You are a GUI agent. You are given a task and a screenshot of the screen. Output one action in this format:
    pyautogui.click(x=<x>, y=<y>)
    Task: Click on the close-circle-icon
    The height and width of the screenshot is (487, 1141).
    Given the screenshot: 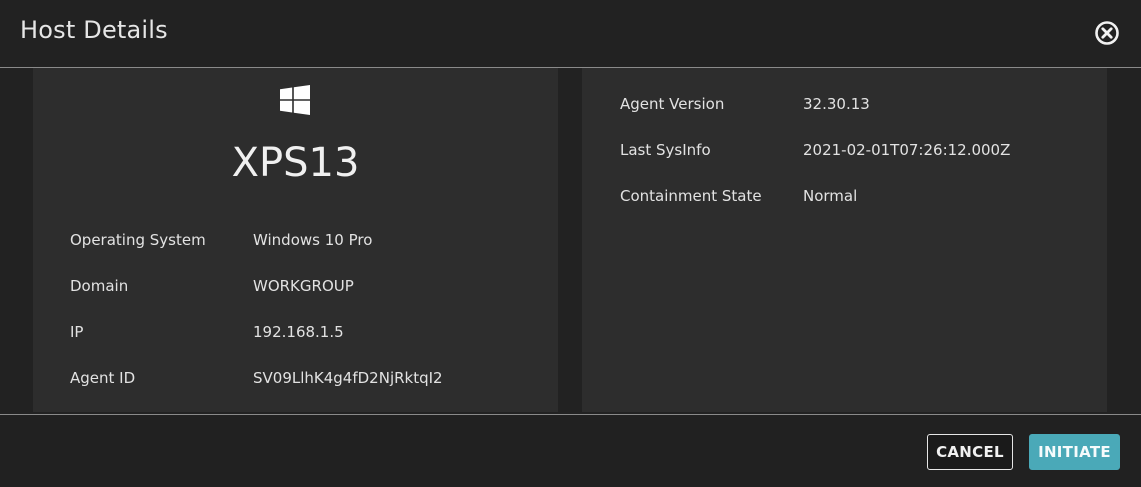 What is the action you would take?
    pyautogui.click(x=1107, y=33)
    